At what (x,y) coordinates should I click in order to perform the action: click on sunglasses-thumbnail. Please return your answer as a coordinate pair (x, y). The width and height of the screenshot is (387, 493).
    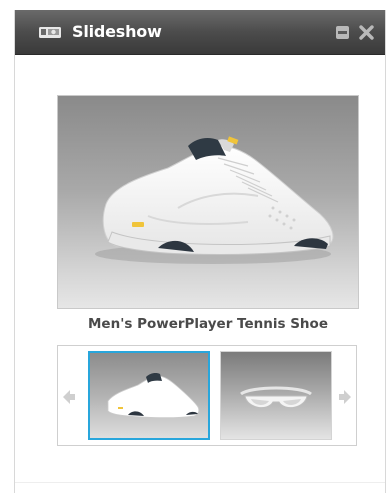
    Looking at the image, I should click on (276, 397).